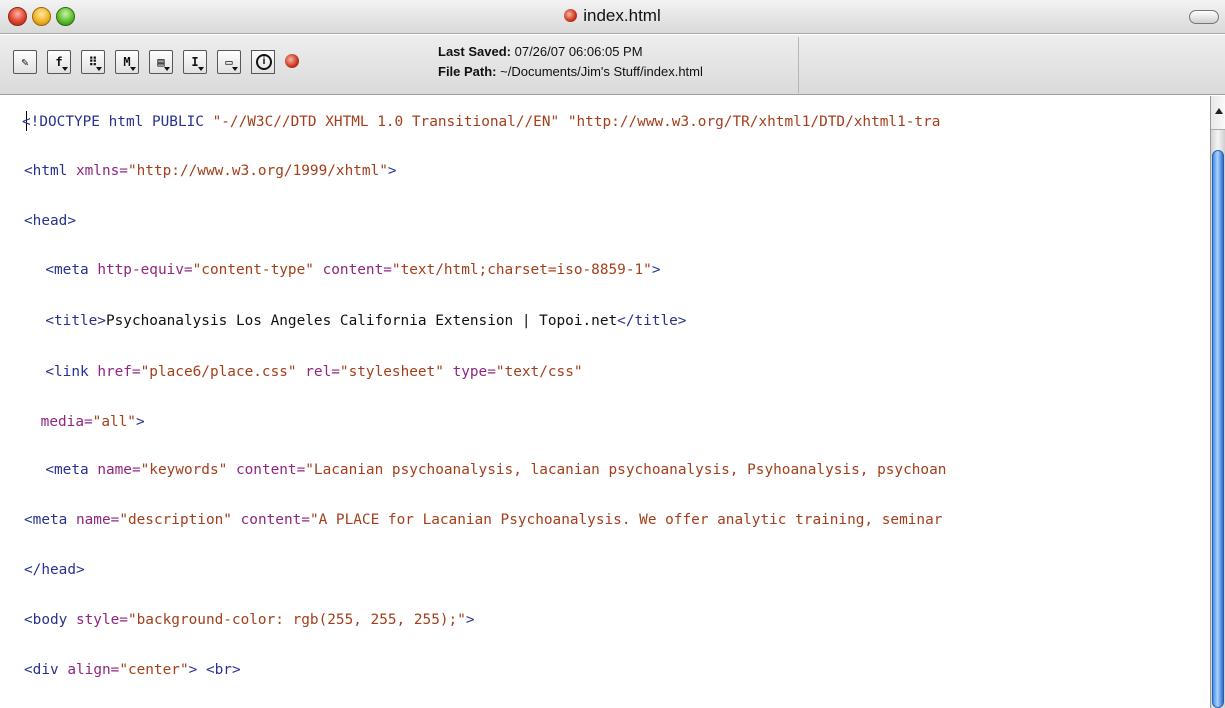 This screenshot has width=1225, height=708. I want to click on code-token-attr: href=, so click(119, 372).